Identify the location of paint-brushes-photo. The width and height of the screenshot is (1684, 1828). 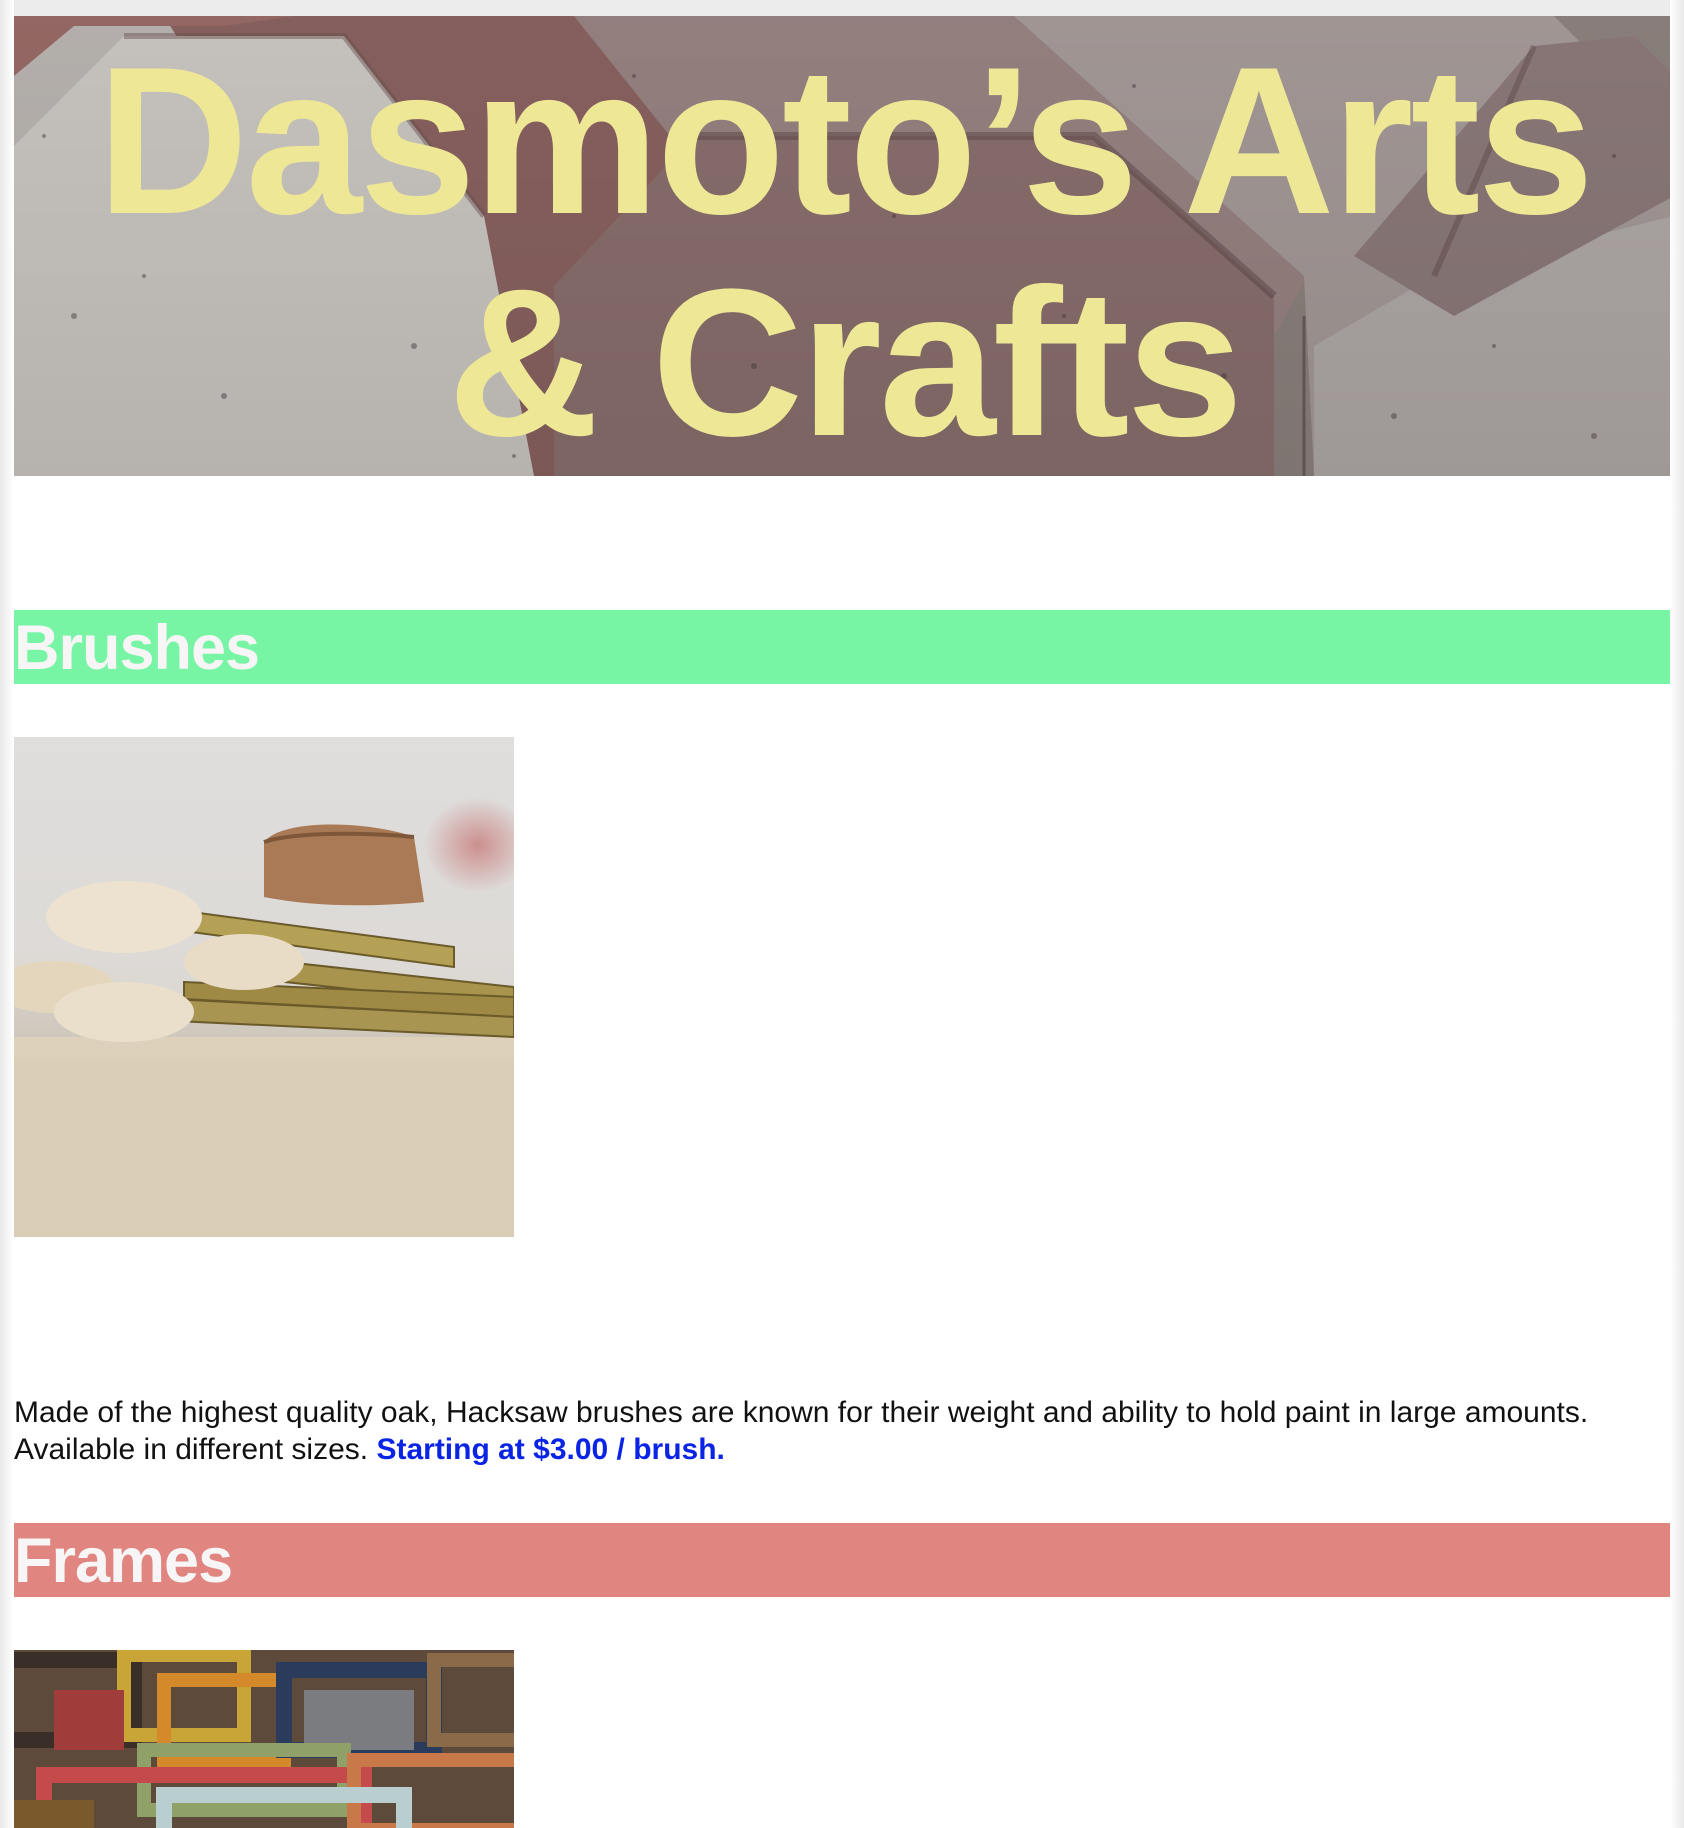
(264, 987).